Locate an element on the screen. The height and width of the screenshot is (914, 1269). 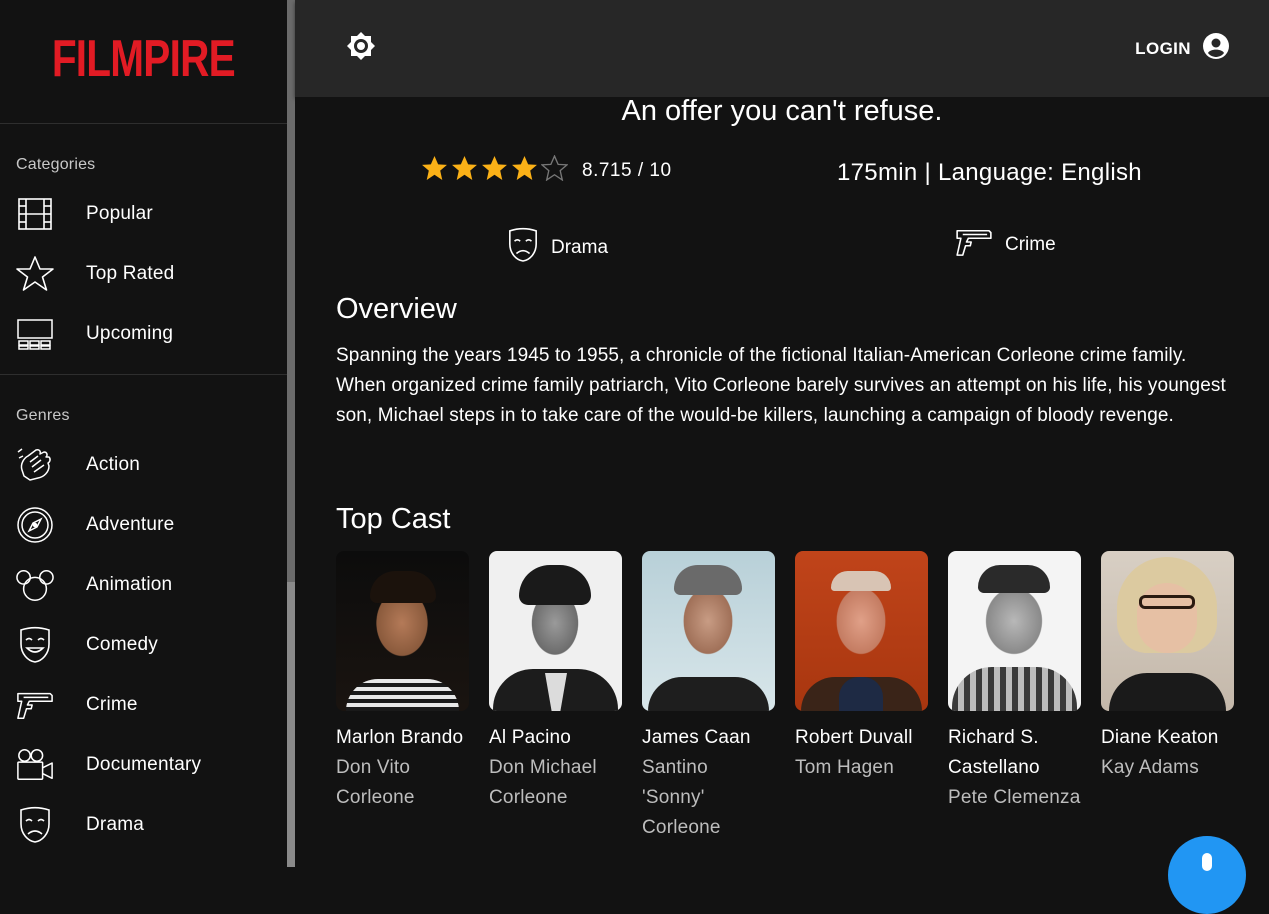
cast-name: Marlon Brando is located at coordinates (400, 737).